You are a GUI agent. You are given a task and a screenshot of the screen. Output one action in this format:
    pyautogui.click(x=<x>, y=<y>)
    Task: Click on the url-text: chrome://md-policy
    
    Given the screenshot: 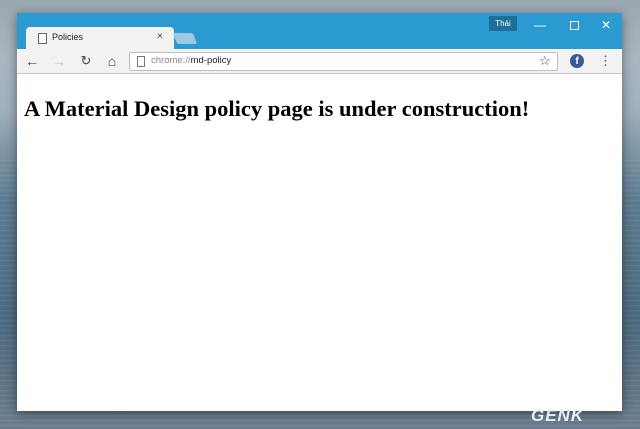 What is the action you would take?
    pyautogui.click(x=191, y=60)
    